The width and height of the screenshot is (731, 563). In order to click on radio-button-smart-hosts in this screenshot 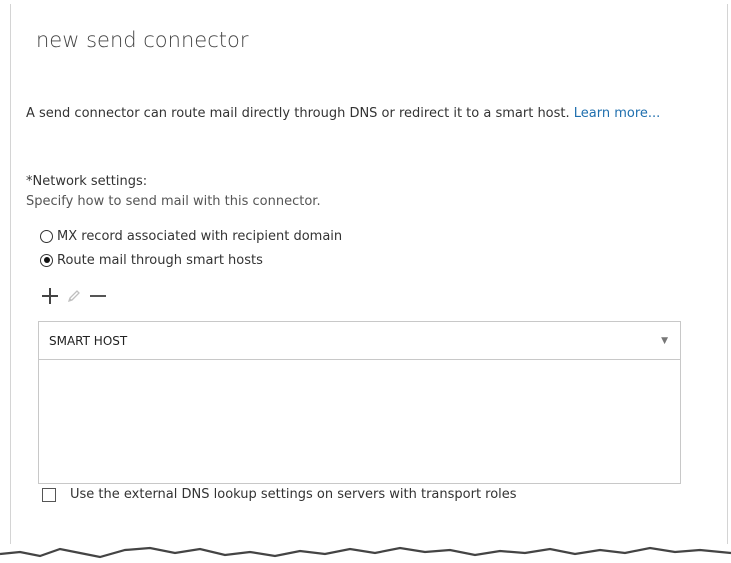, I will do `click(46, 260)`.